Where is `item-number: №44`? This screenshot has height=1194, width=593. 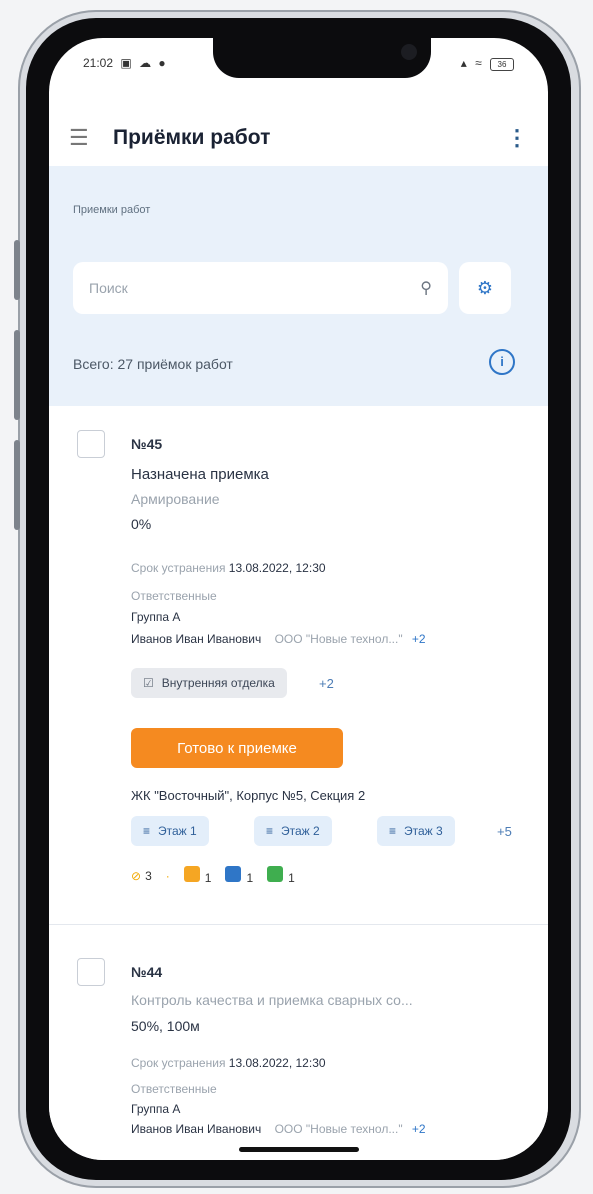 item-number: №44 is located at coordinates (147, 972).